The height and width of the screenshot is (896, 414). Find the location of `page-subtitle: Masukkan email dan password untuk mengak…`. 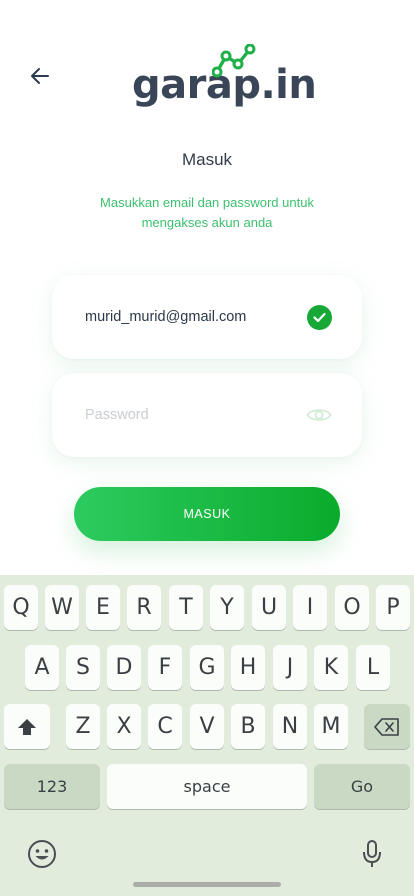

page-subtitle: Masukkan email dan password untuk mengak… is located at coordinates (207, 212).